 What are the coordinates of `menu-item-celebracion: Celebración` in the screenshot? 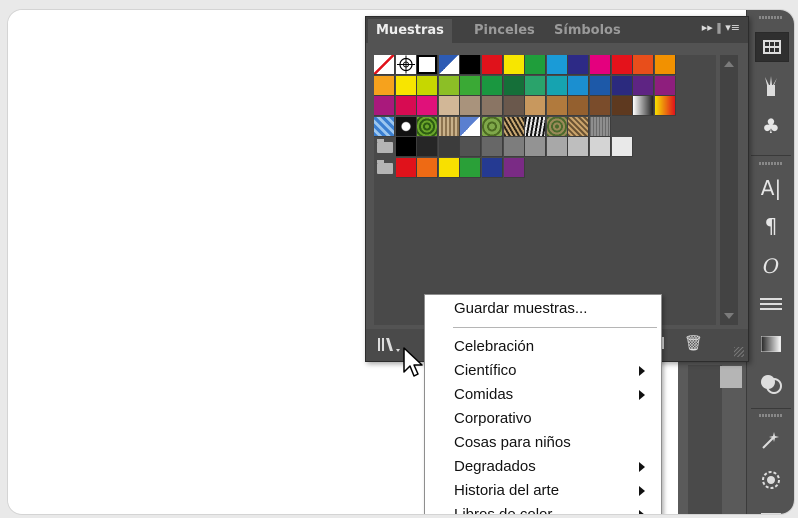 It's located at (543, 347).